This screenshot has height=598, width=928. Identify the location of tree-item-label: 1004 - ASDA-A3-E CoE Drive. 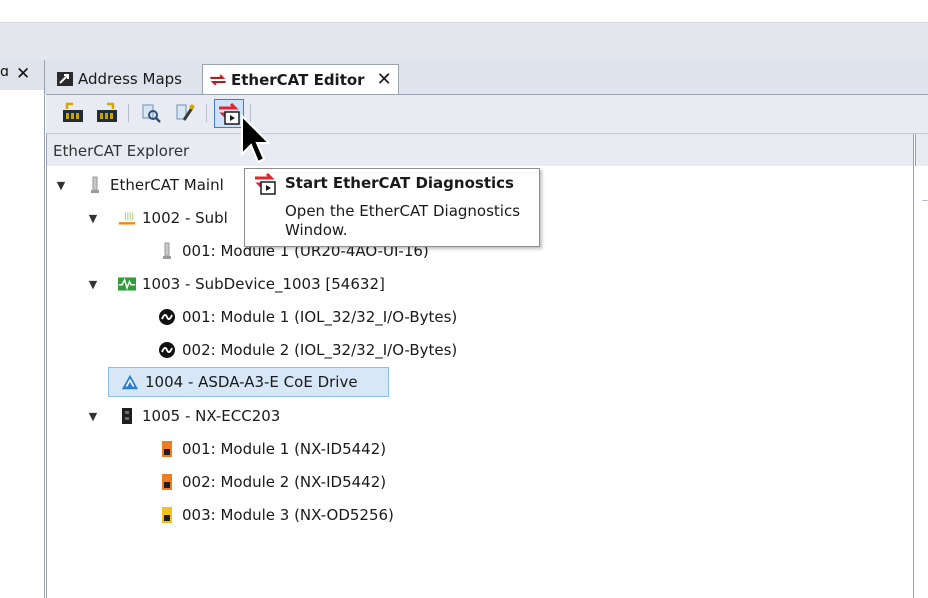
(251, 382).